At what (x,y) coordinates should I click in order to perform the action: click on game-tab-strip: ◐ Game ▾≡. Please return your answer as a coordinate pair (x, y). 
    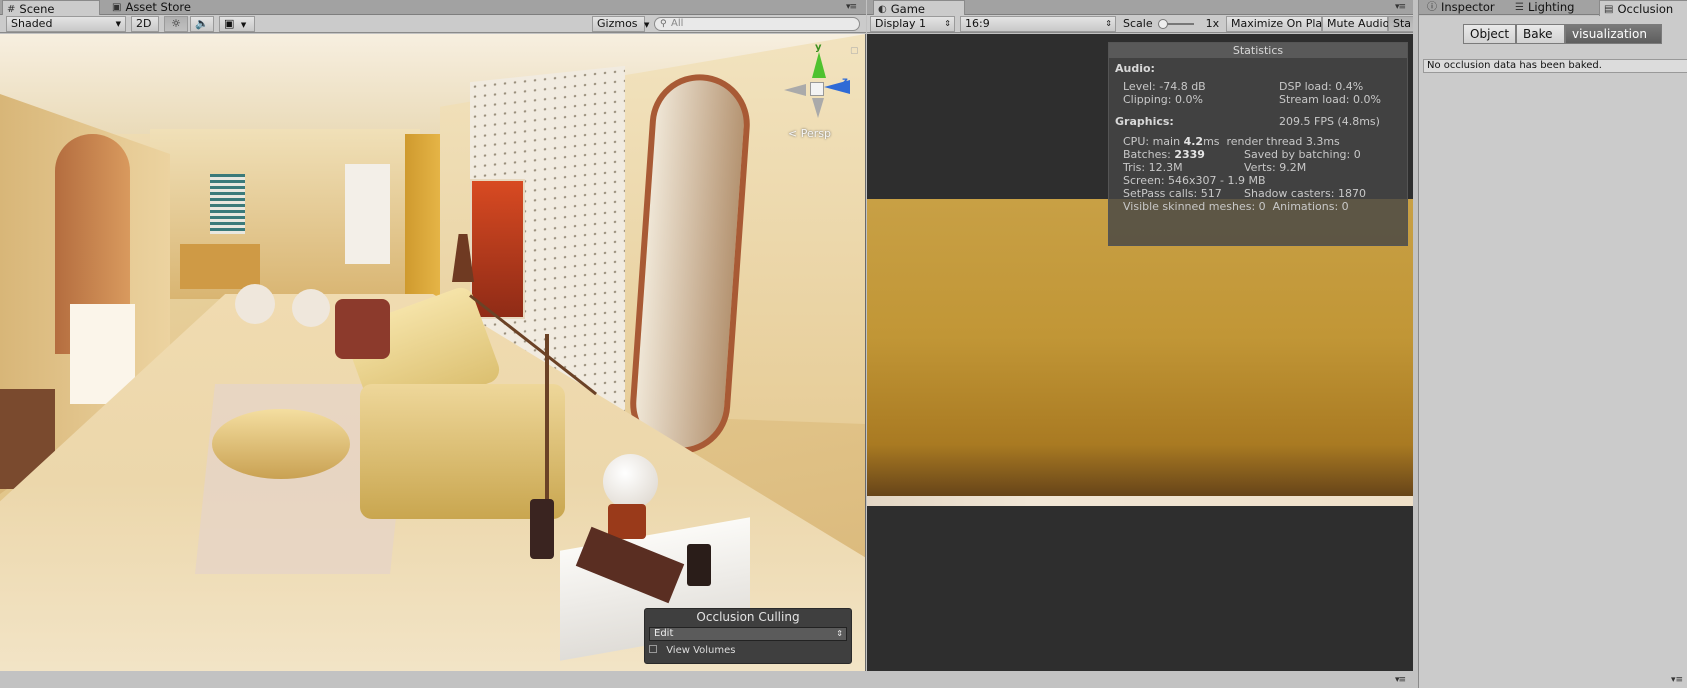
    Looking at the image, I should click on (1140, 8).